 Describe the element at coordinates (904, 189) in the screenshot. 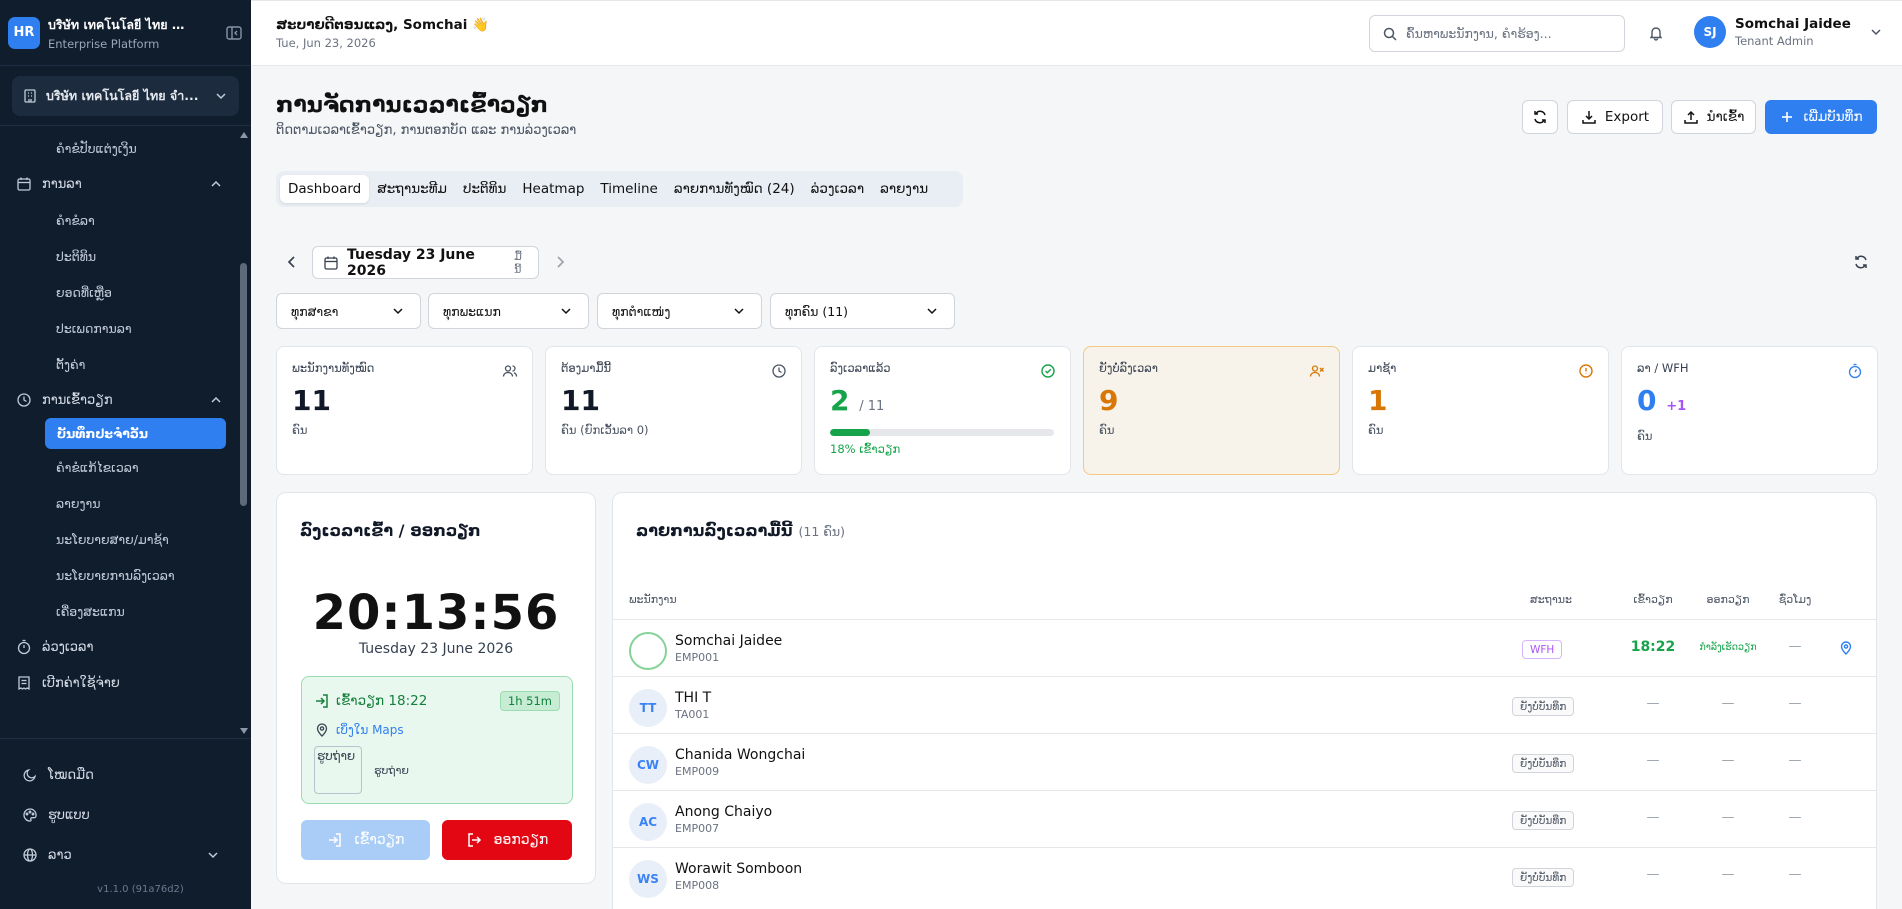

I see `tab-reports: ລາຍງານ` at that location.